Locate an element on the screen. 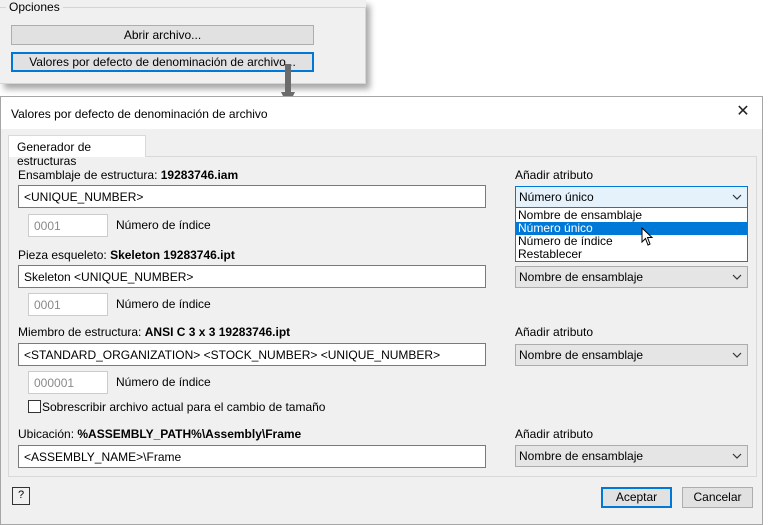 This screenshot has height=525, width=779. location-input: <ASSEMBLY_NAME>\Frame is located at coordinates (252, 456).